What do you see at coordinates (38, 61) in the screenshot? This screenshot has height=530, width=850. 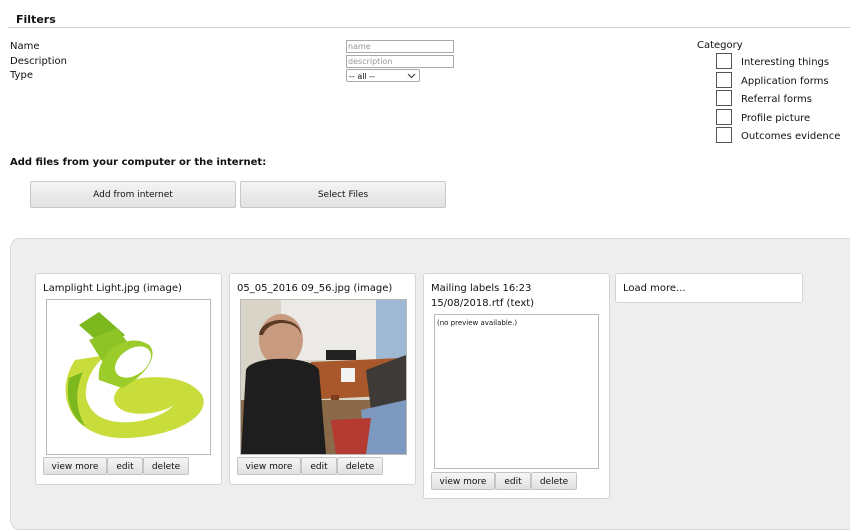 I see `description-label: Description` at bounding box center [38, 61].